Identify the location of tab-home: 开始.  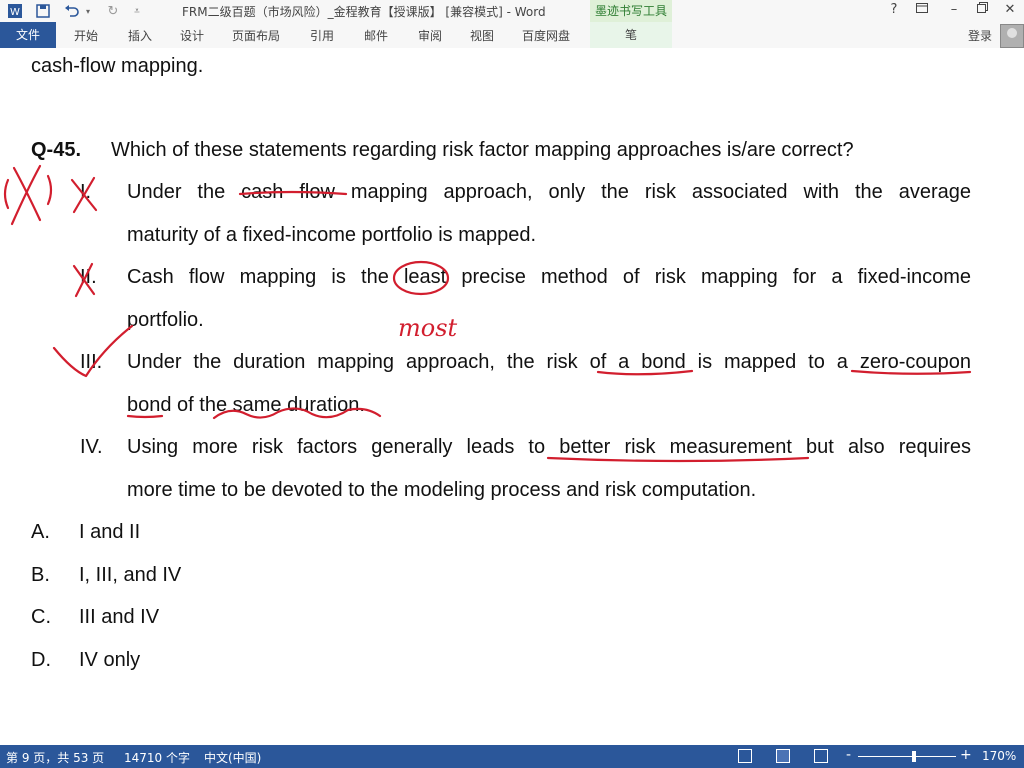
(86, 35).